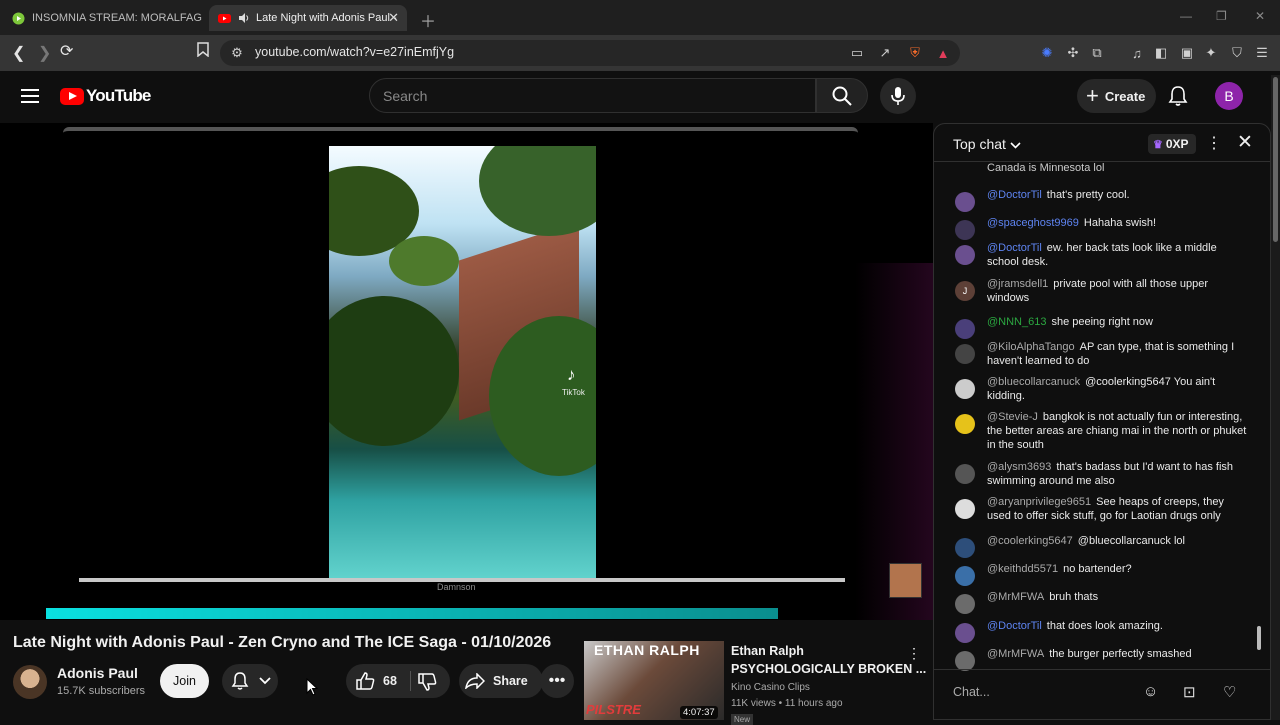  What do you see at coordinates (1229, 692) in the screenshot?
I see `heart-icon: ♡` at bounding box center [1229, 692].